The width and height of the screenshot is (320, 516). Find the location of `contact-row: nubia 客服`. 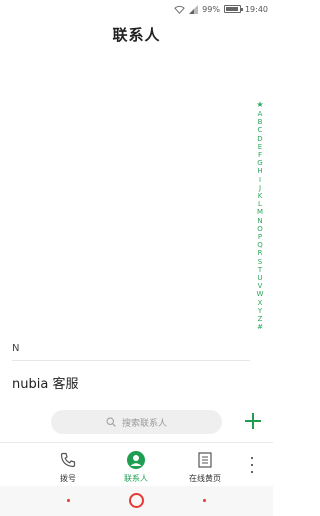

contact-row: nubia 客服 is located at coordinates (131, 382).